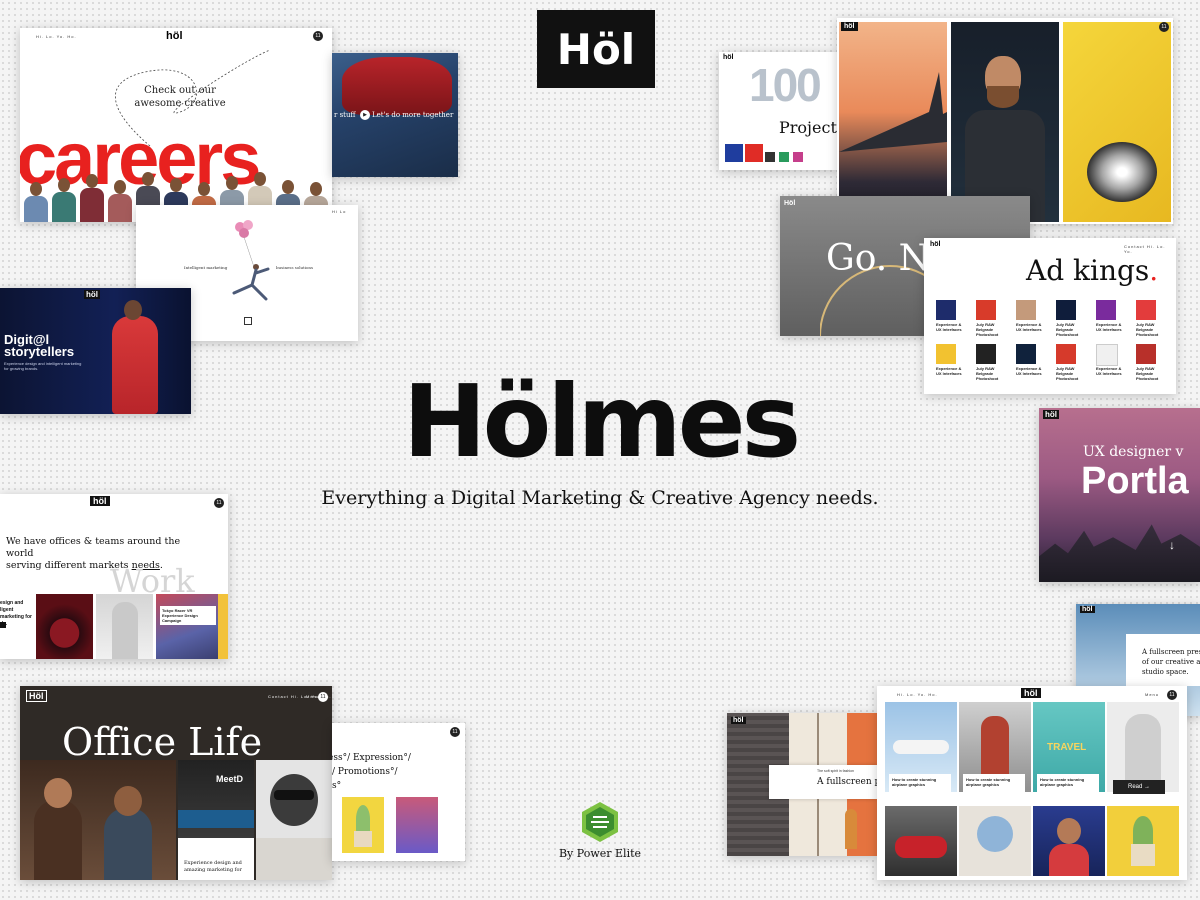 The width and height of the screenshot is (1200, 900). What do you see at coordinates (417, 825) in the screenshot?
I see `expression-photo-grad` at bounding box center [417, 825].